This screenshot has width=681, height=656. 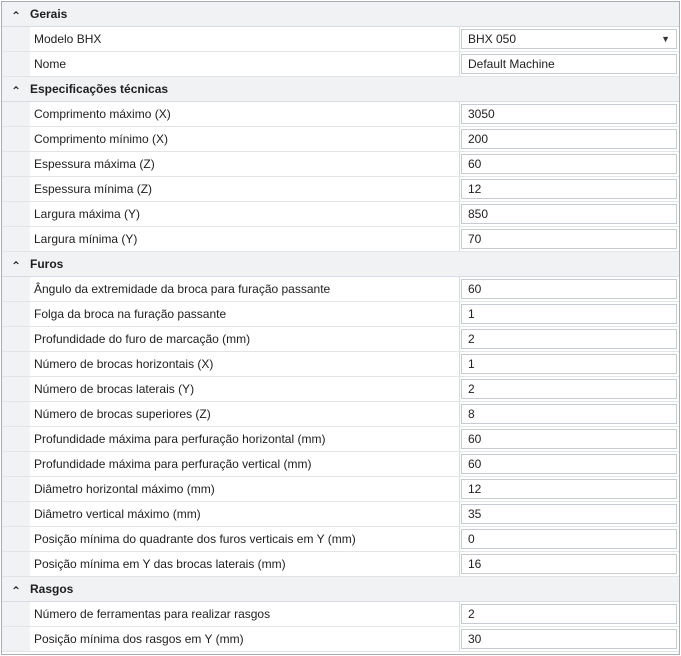 I want to click on property-row-largura-minima-y: Largura mínima (Y) 70, so click(x=340, y=239).